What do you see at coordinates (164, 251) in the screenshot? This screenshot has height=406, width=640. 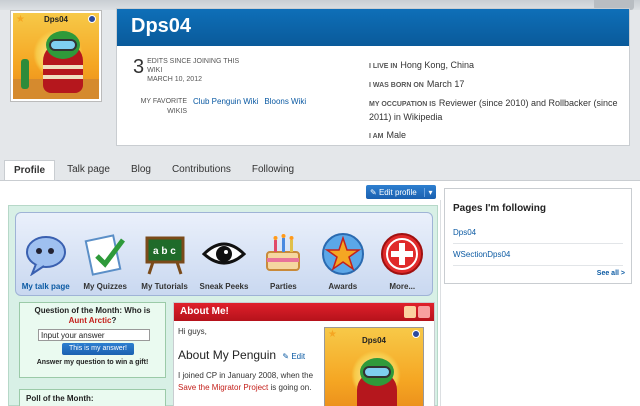 I see `svg-text: a b c` at bounding box center [164, 251].